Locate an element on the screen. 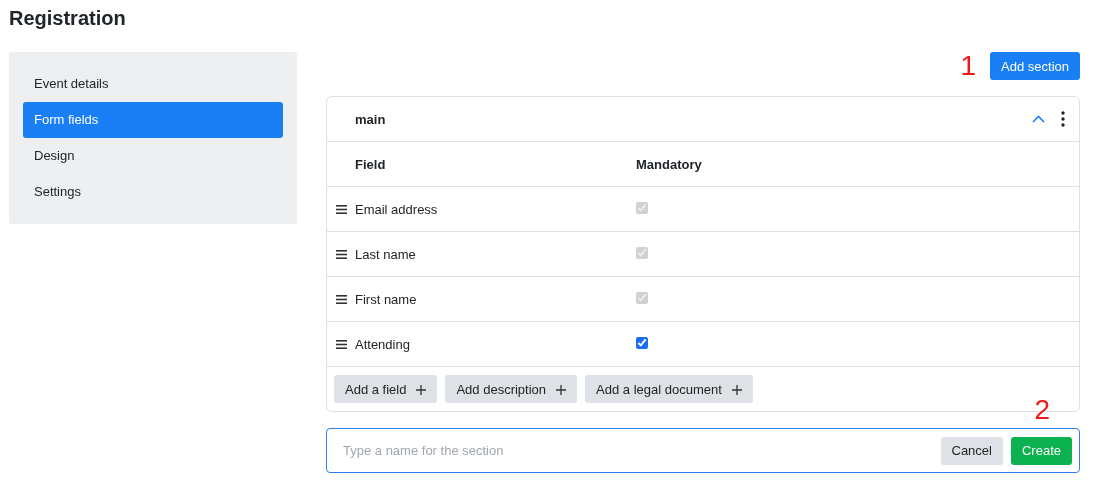 The width and height of the screenshot is (1095, 481). add-item-button: Add a legal document is located at coordinates (669, 389).